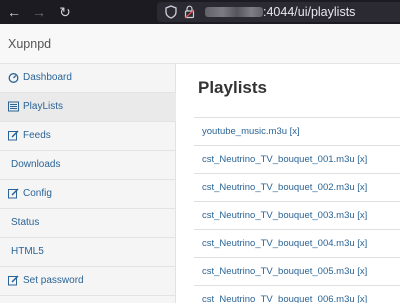  What do you see at coordinates (37, 193) in the screenshot?
I see `sidebar-item-label: Config` at bounding box center [37, 193].